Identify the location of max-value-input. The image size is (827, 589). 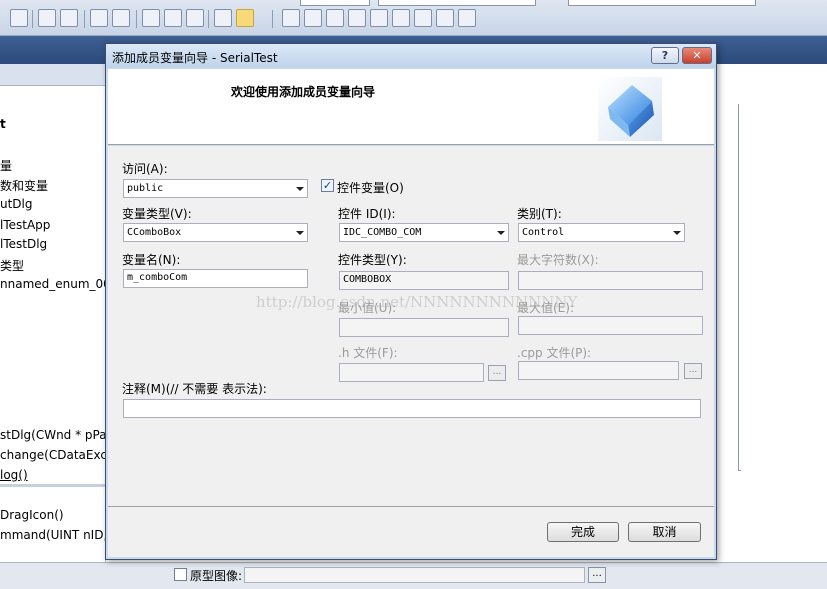
(610, 325).